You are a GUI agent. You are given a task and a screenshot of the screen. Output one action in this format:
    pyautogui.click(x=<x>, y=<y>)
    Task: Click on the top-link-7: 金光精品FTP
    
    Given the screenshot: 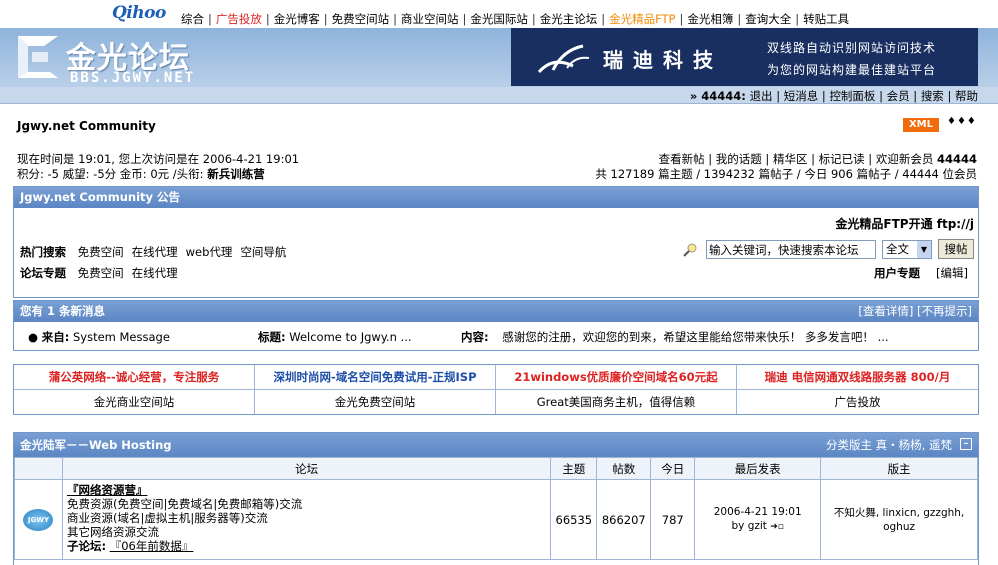 What is the action you would take?
    pyautogui.click(x=642, y=19)
    